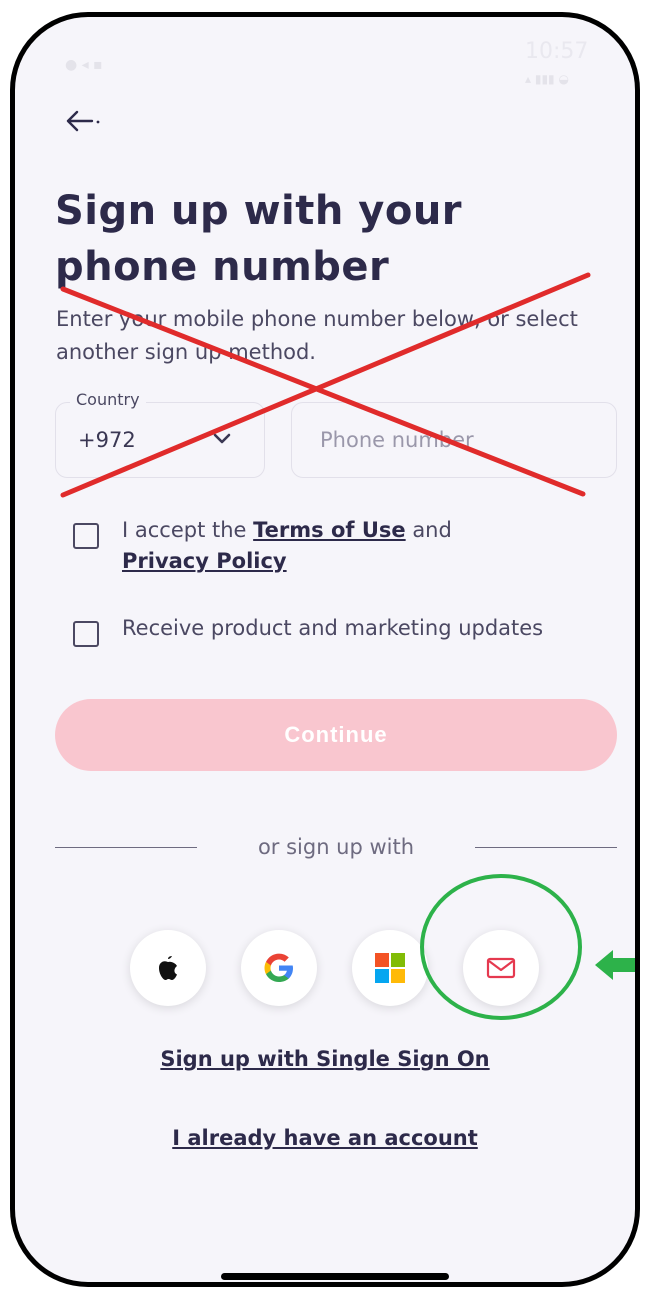 This screenshot has width=651, height=1295. I want to click on divider-text: or sign up with, so click(336, 847).